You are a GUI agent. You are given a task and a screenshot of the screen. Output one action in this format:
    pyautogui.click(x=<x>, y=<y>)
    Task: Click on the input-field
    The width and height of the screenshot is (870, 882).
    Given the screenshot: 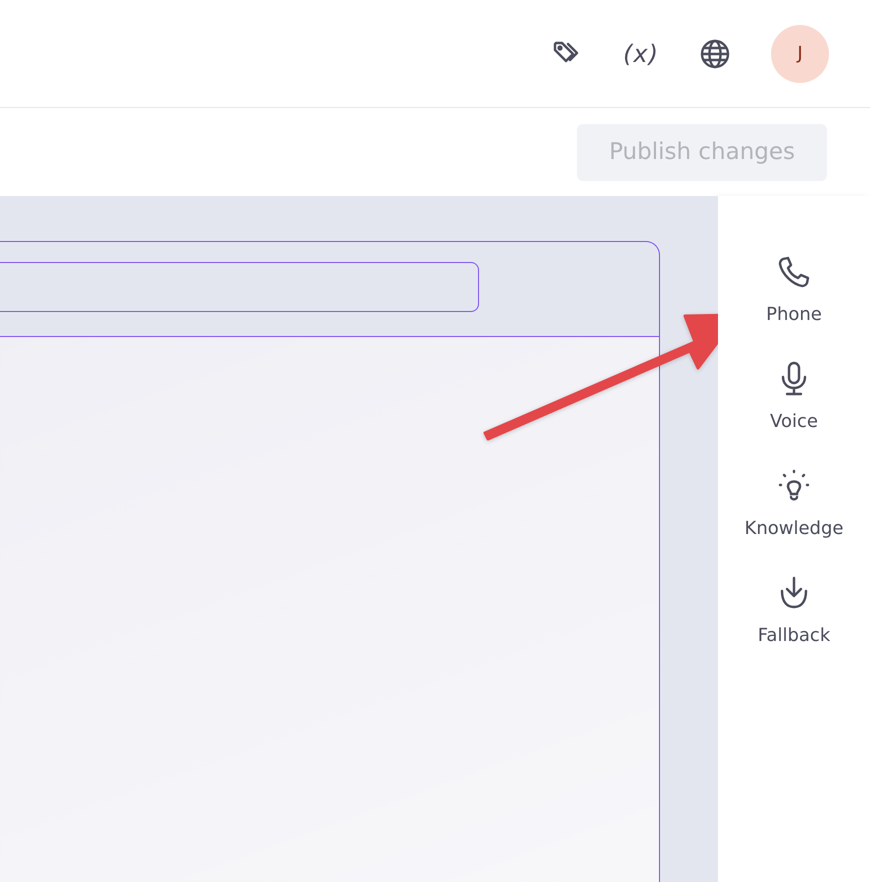 What is the action you would take?
    pyautogui.click(x=239, y=287)
    